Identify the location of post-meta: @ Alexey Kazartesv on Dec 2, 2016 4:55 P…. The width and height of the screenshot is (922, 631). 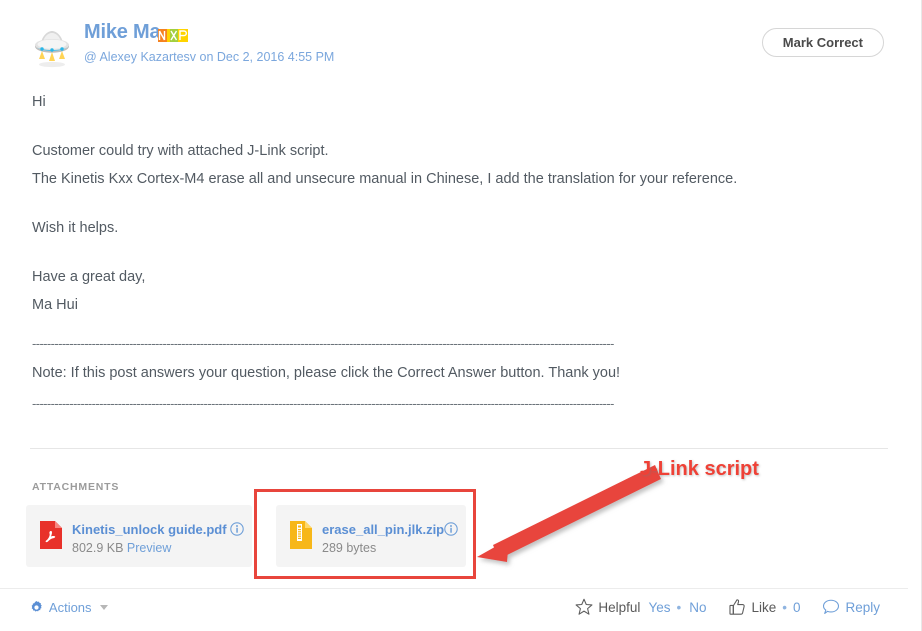
(209, 57).